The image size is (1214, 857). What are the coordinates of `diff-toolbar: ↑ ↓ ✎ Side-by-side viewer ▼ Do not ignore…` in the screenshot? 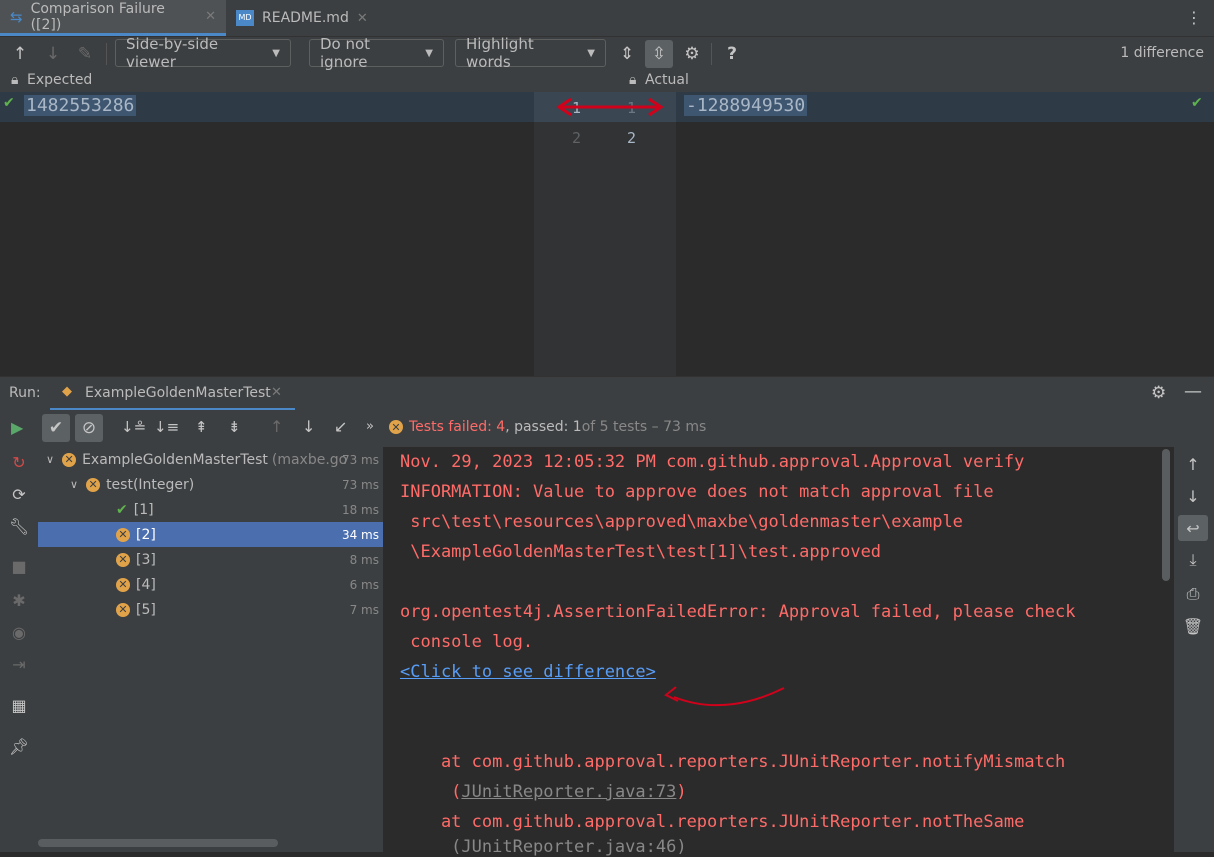 It's located at (607, 53).